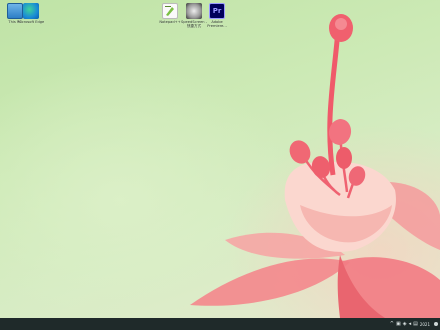 Image resolution: width=440 pixels, height=330 pixels. I want to click on network-icon: ◈, so click(405, 324).